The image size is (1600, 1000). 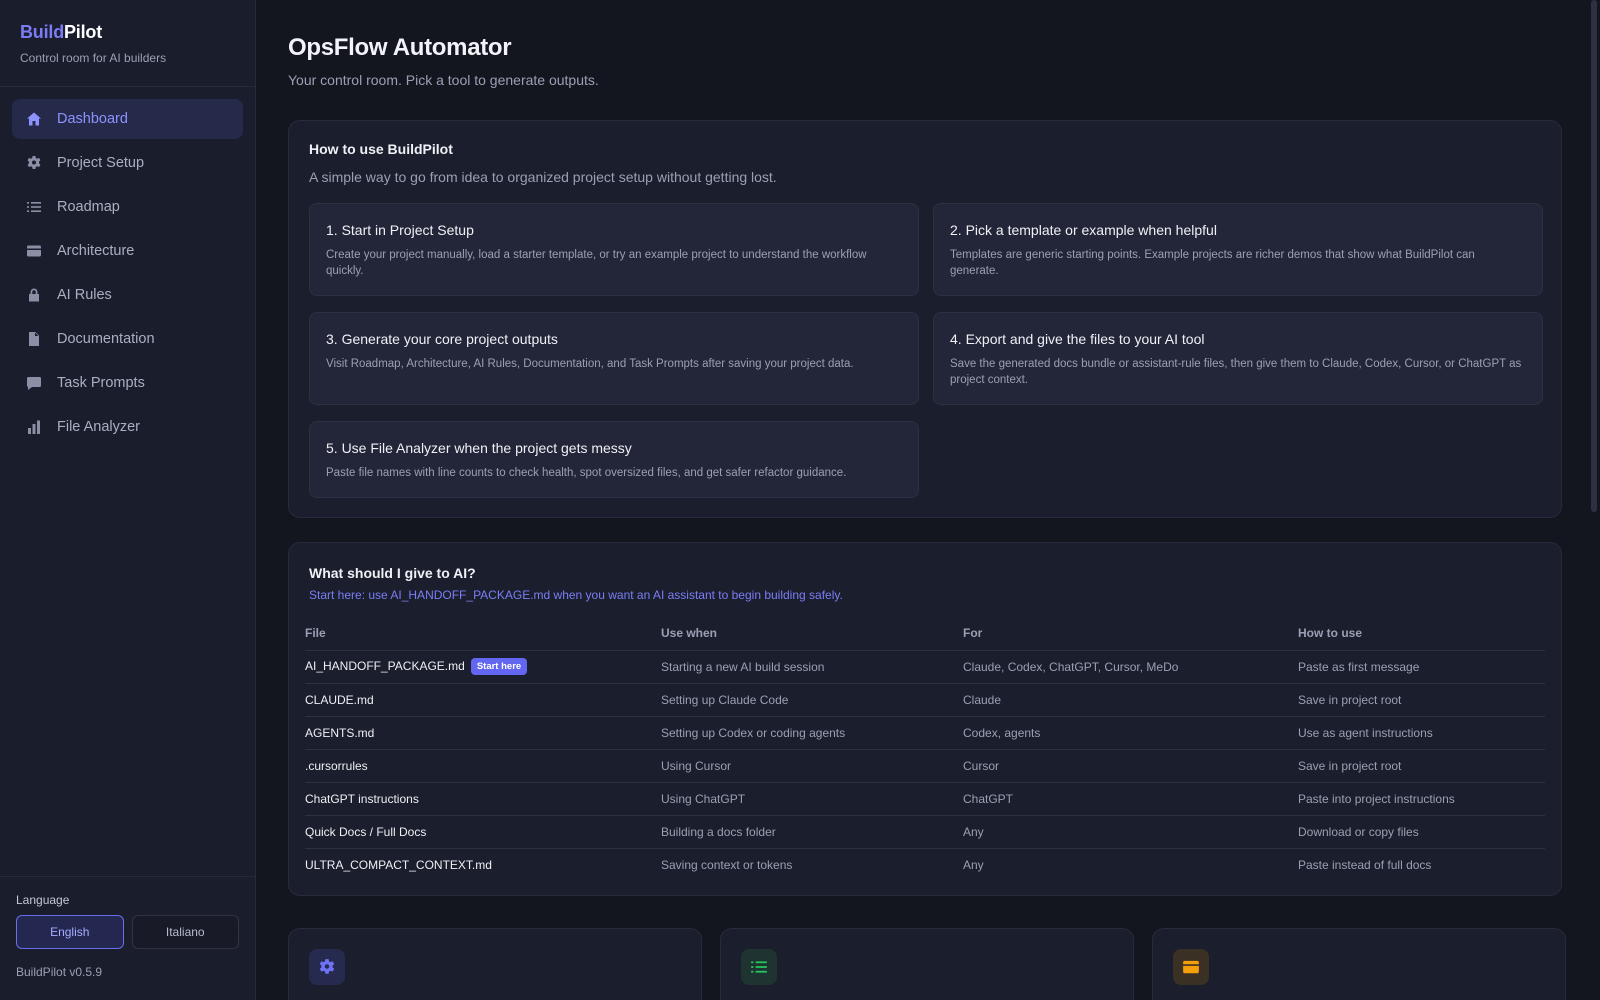 What do you see at coordinates (1594, 256) in the screenshot?
I see `page-scrollbar` at bounding box center [1594, 256].